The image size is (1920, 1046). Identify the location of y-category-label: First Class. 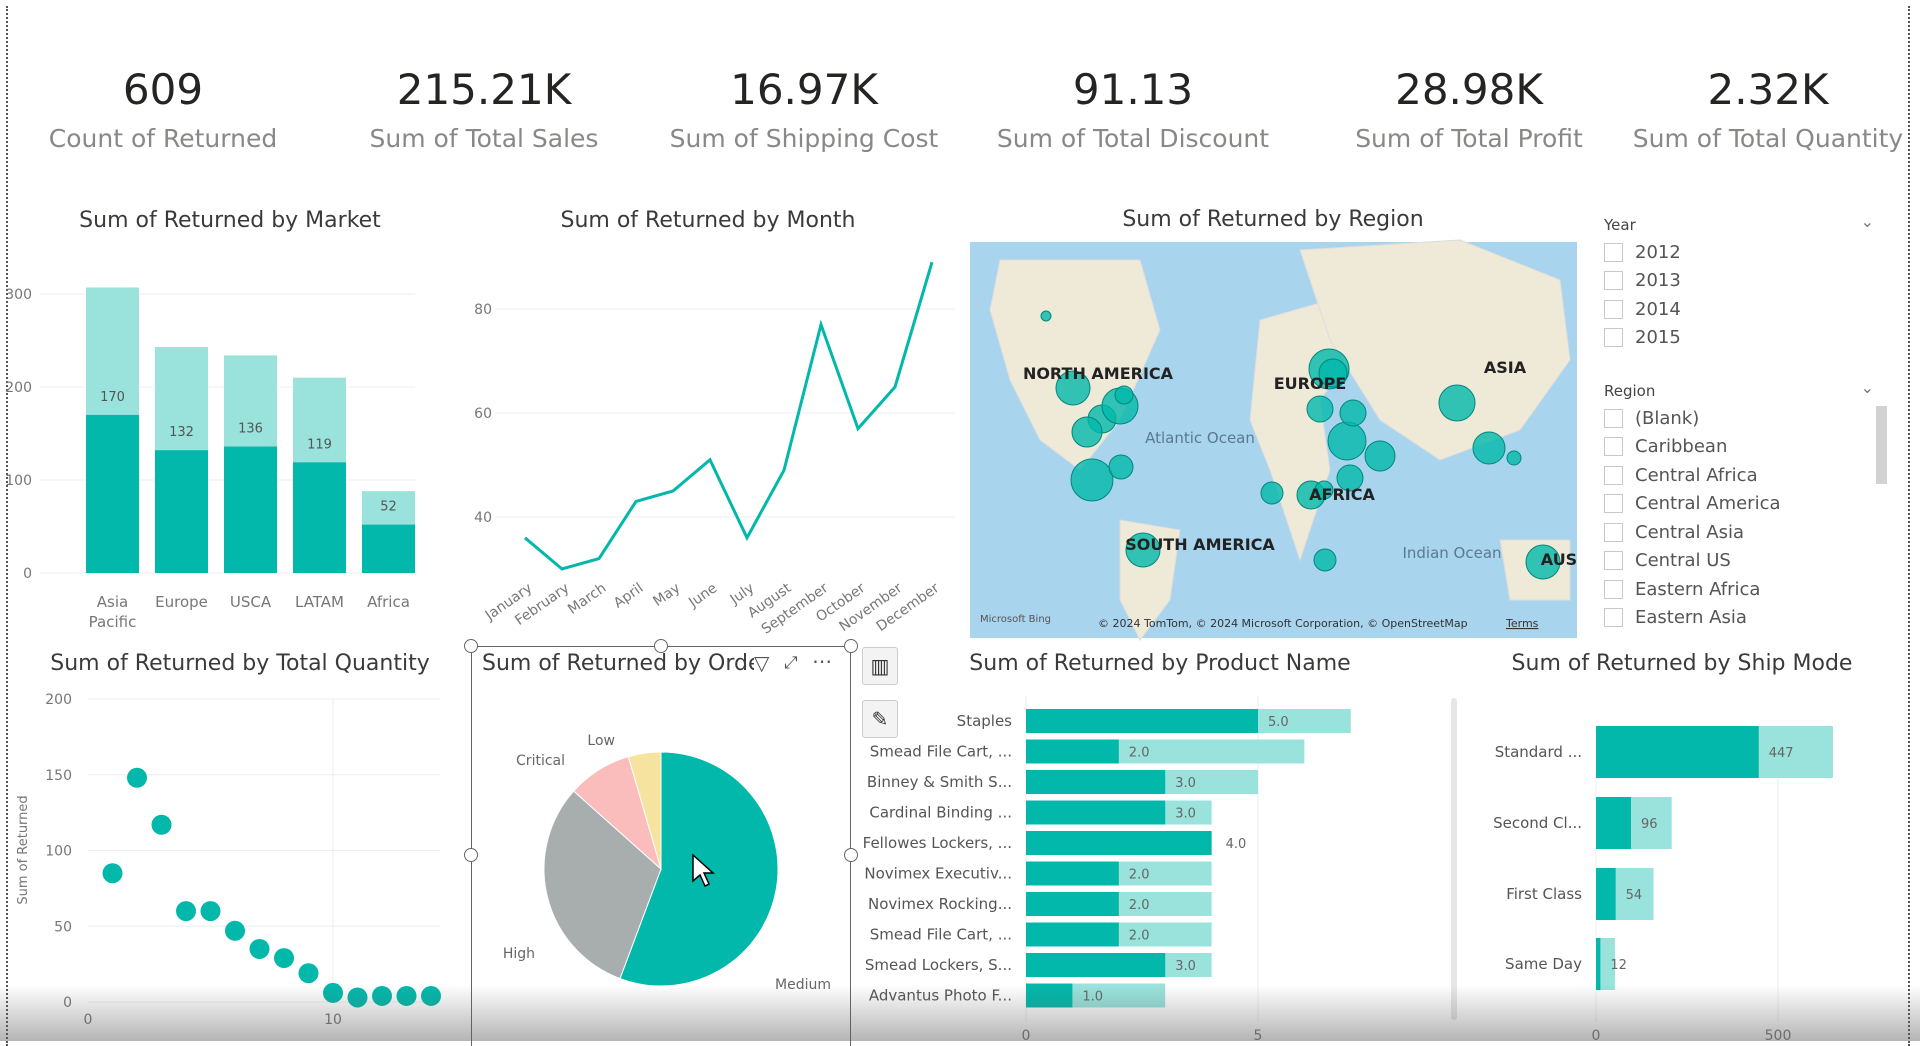
(1544, 894).